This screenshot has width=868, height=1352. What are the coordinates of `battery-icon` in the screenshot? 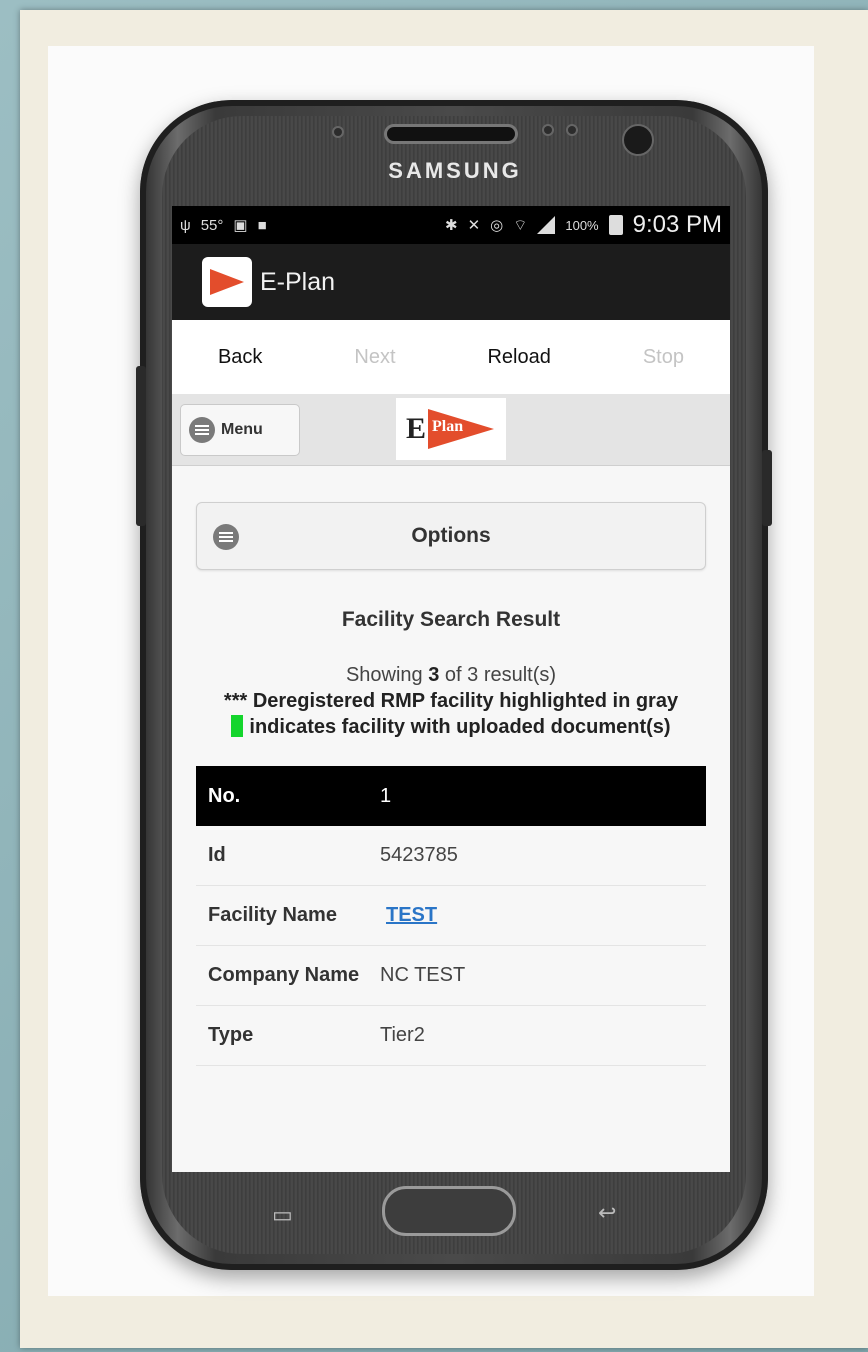 It's located at (615, 225).